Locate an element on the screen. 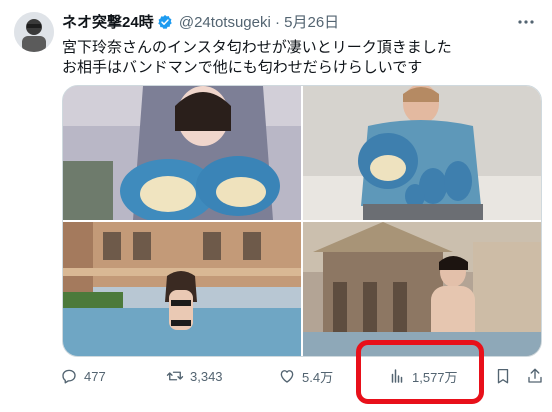 The height and width of the screenshot is (412, 552). more-options-icon is located at coordinates (526, 24).